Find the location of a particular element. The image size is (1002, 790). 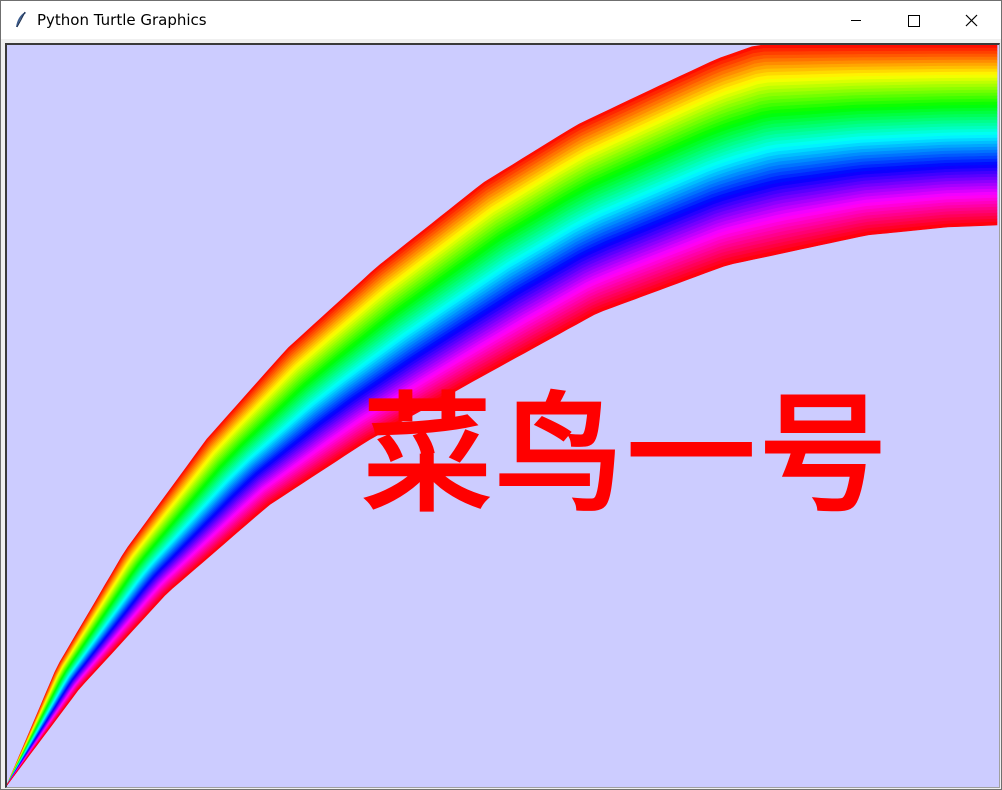

maximize-button is located at coordinates (914, 20).